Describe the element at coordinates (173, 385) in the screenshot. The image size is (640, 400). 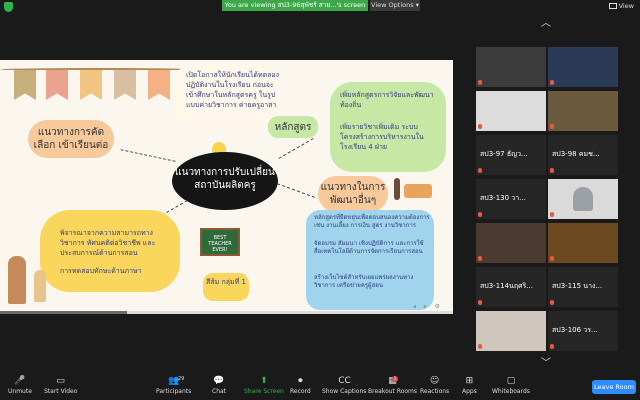
I see `participants-button: 👥 Participants 29` at that location.